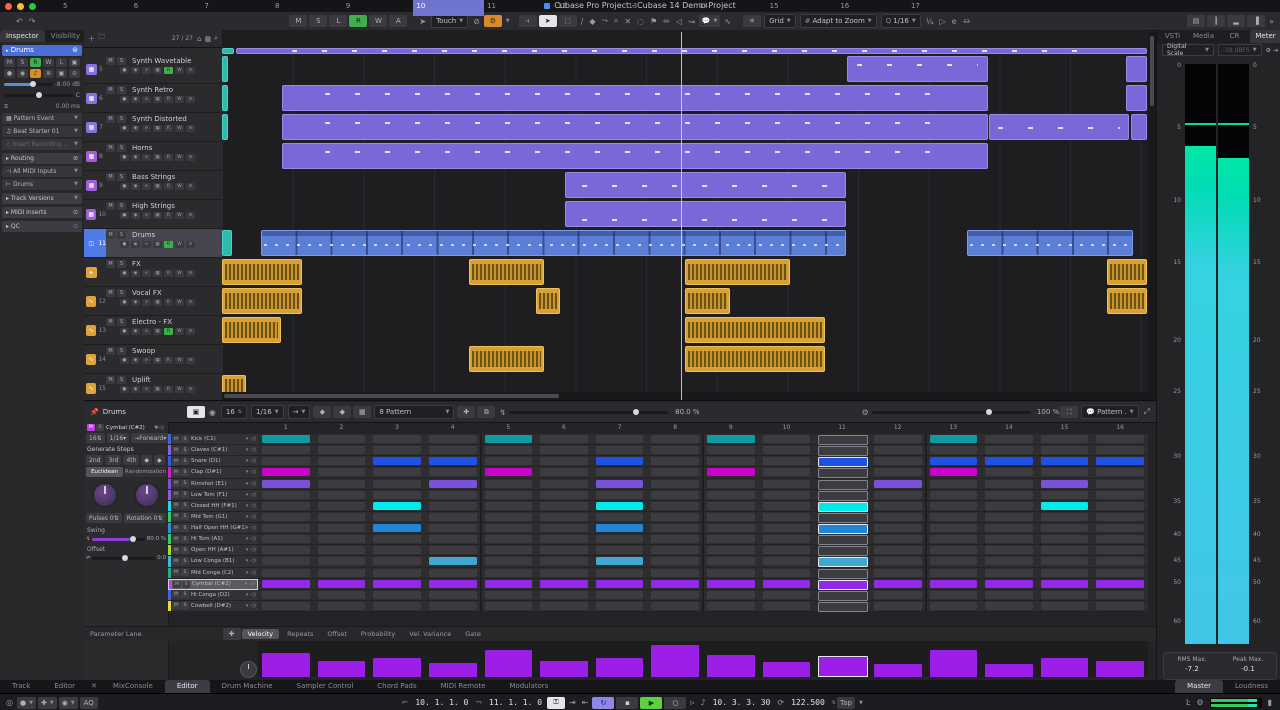 The image size is (1280, 710). Describe the element at coordinates (1270, 702) in the screenshot. I see `output-level-icon: ▮` at that location.